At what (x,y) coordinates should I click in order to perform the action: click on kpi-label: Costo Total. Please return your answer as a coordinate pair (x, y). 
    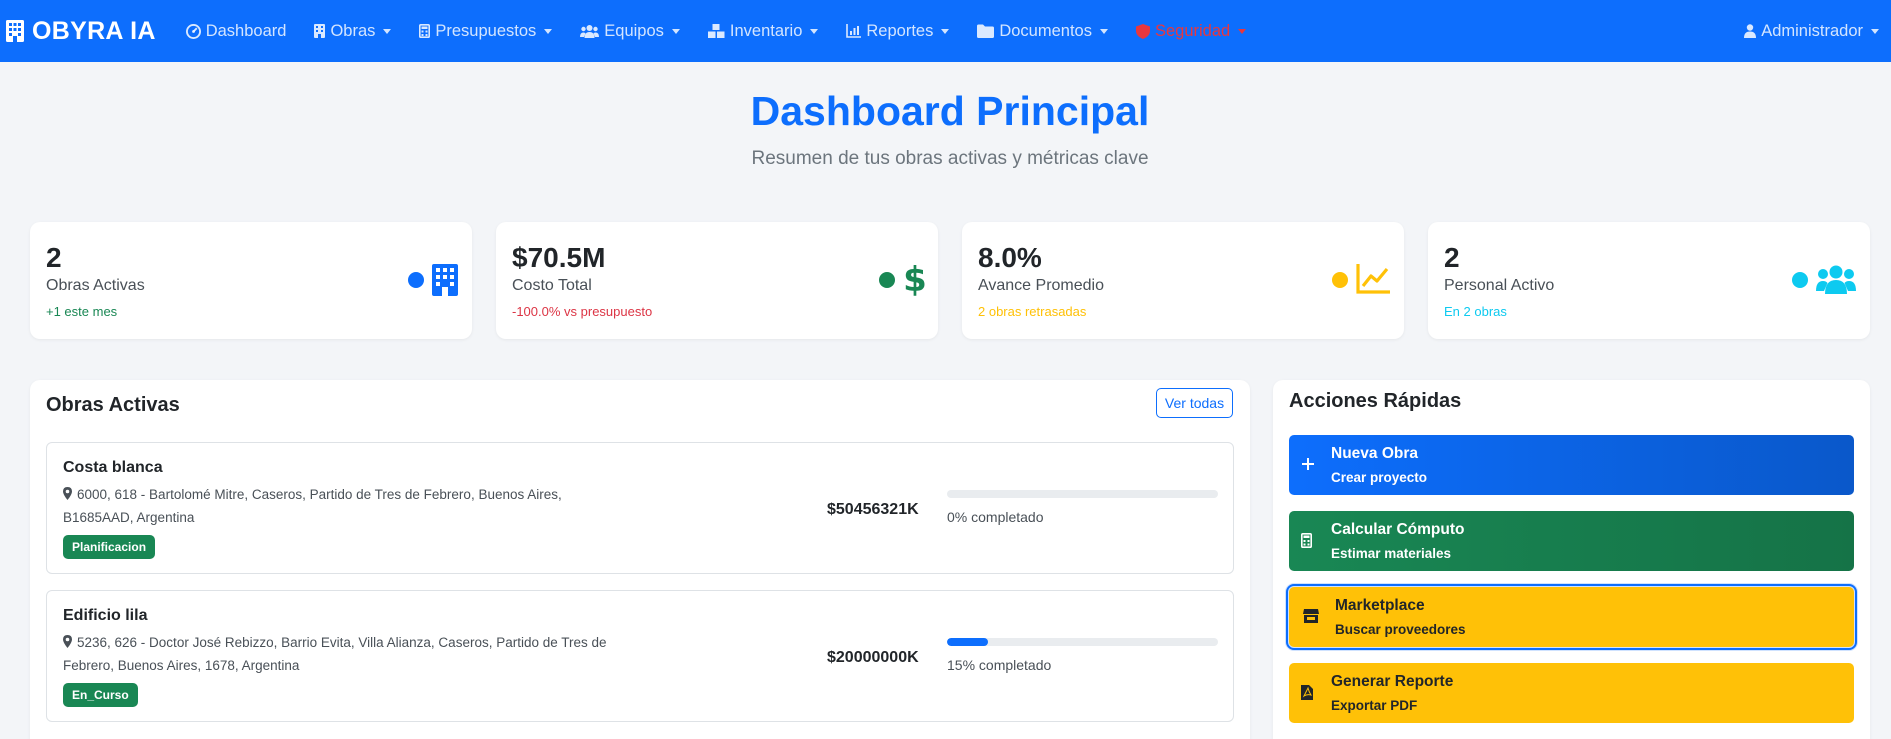
    Looking at the image, I should click on (552, 285).